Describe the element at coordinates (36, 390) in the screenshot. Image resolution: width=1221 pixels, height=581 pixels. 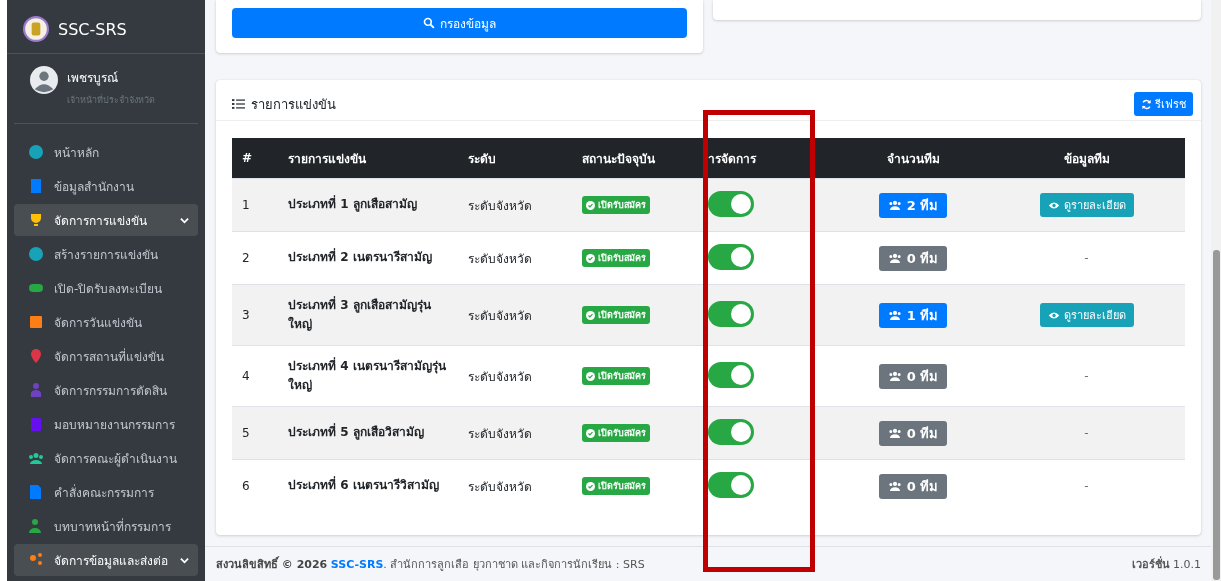
I see `person-icon` at that location.